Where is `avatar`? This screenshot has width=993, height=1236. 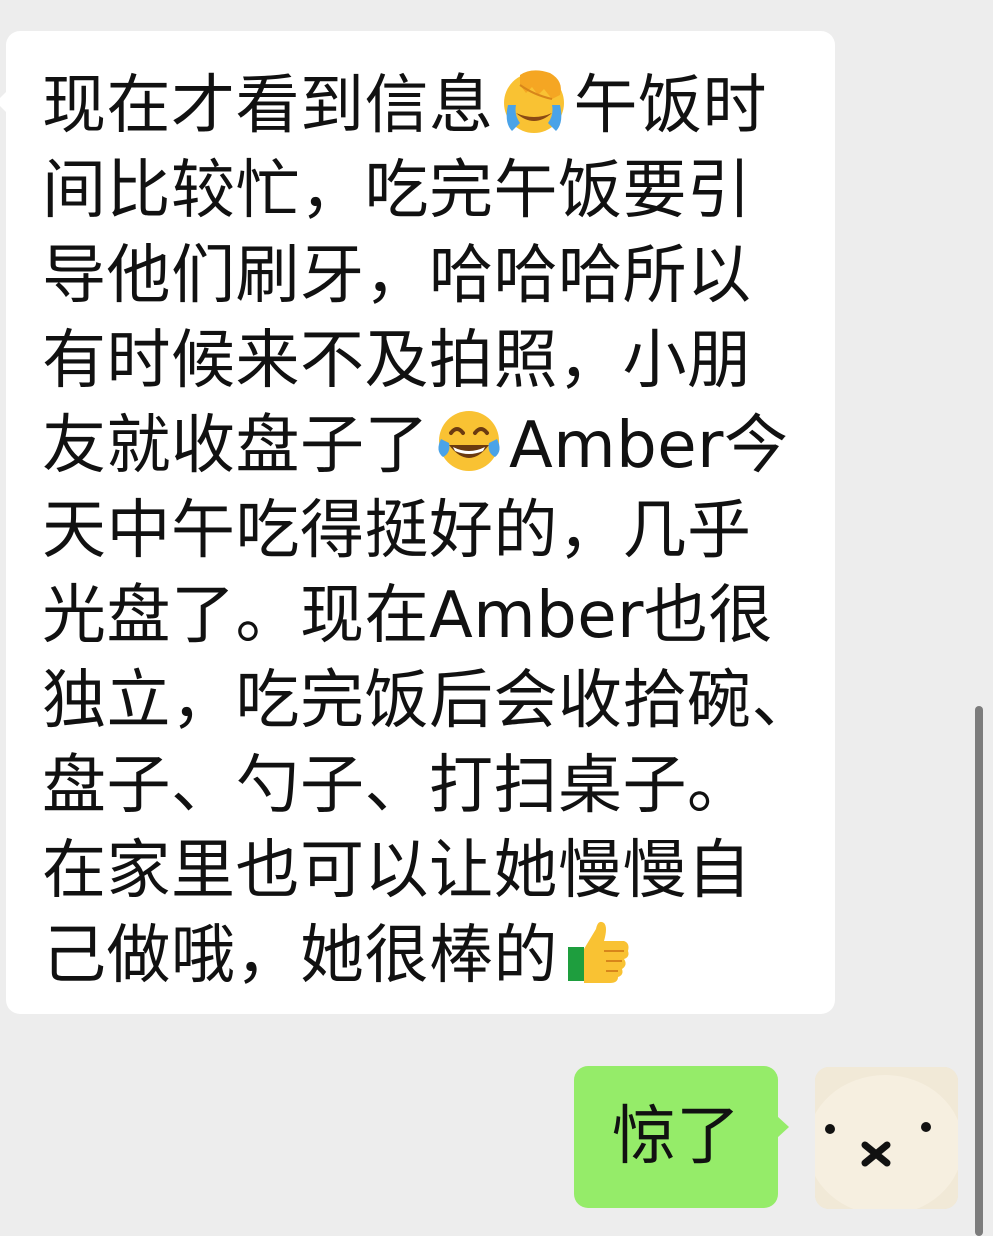
avatar is located at coordinates (886, 1138).